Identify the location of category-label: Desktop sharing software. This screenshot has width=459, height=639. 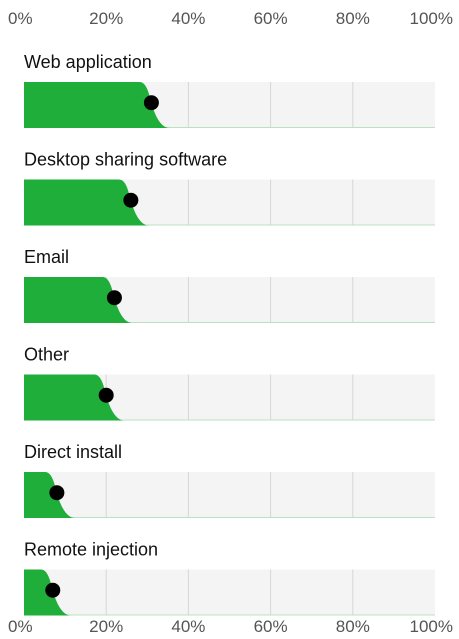
(125, 160).